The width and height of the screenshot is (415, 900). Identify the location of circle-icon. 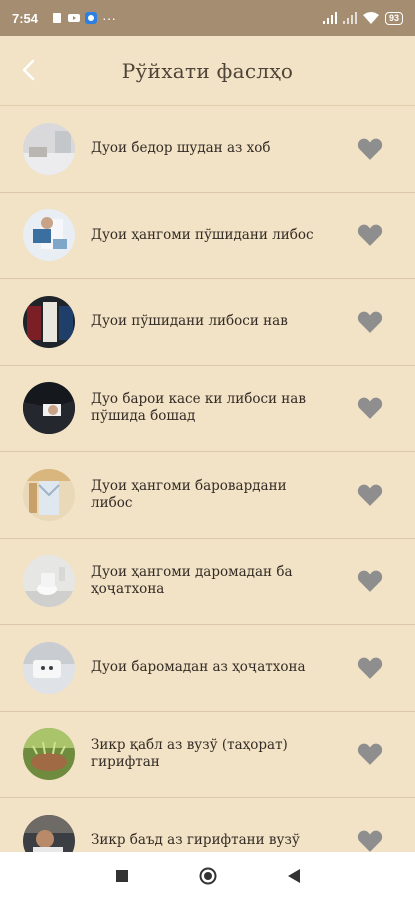
(207, 876).